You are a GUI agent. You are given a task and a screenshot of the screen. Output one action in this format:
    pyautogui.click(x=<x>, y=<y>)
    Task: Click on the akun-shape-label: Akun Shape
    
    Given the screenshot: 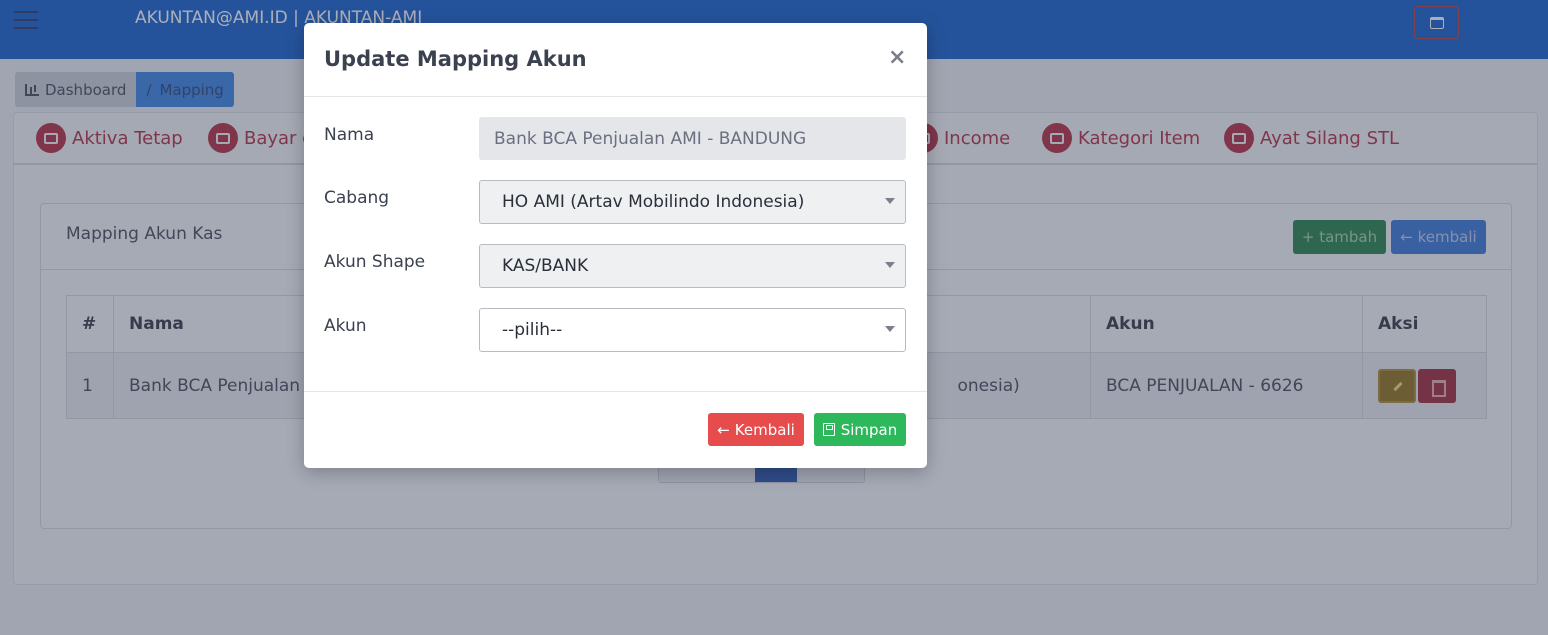 What is the action you would take?
    pyautogui.click(x=375, y=262)
    